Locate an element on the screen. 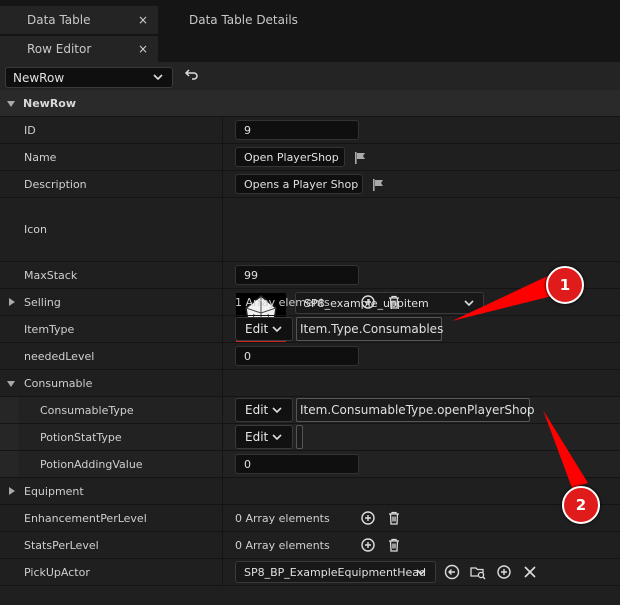  property-row-pickupactor: PickUpActor SP8_BP_ExampleEquipmentHead is located at coordinates (310, 572).